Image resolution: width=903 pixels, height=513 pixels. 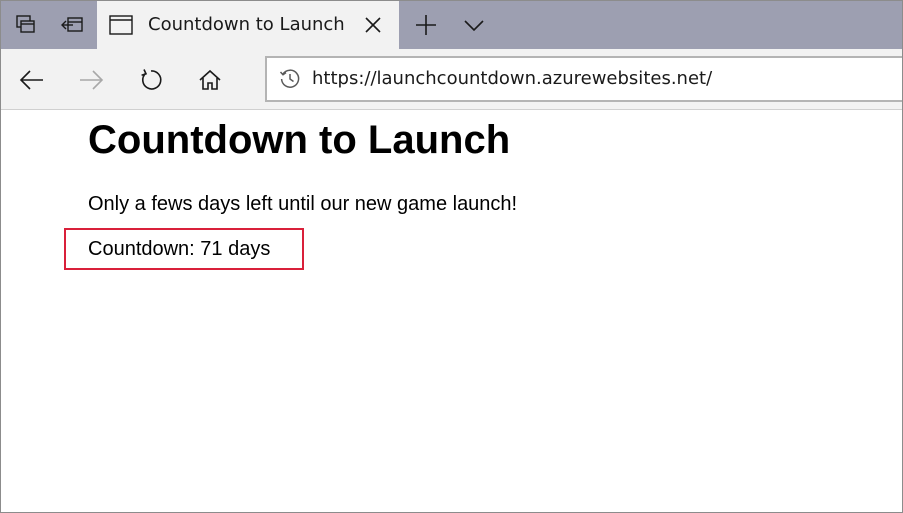 I want to click on home-icon, so click(x=210, y=79).